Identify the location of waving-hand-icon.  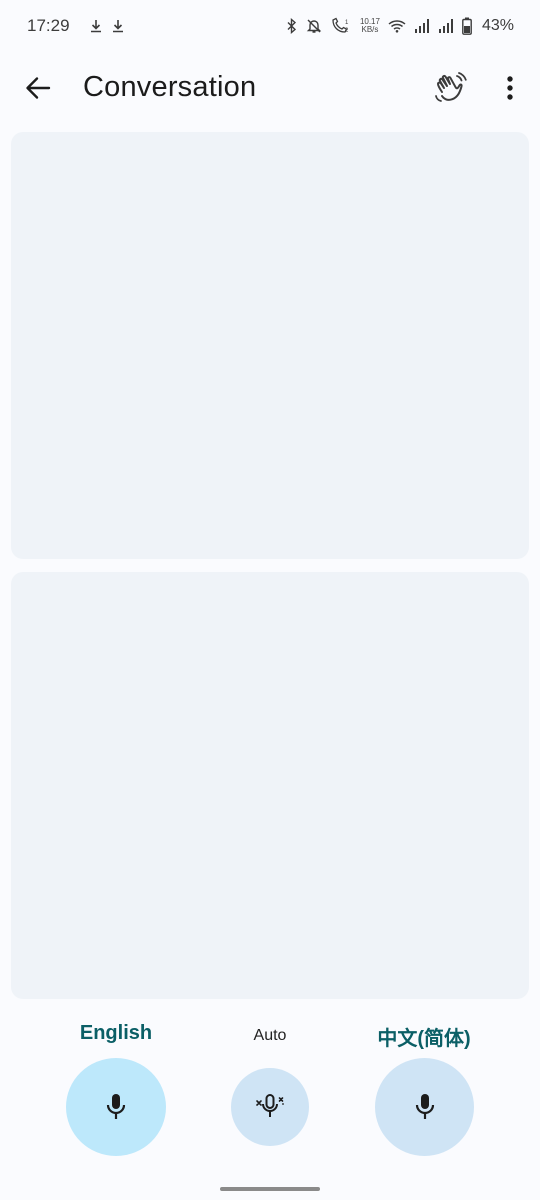
(451, 89).